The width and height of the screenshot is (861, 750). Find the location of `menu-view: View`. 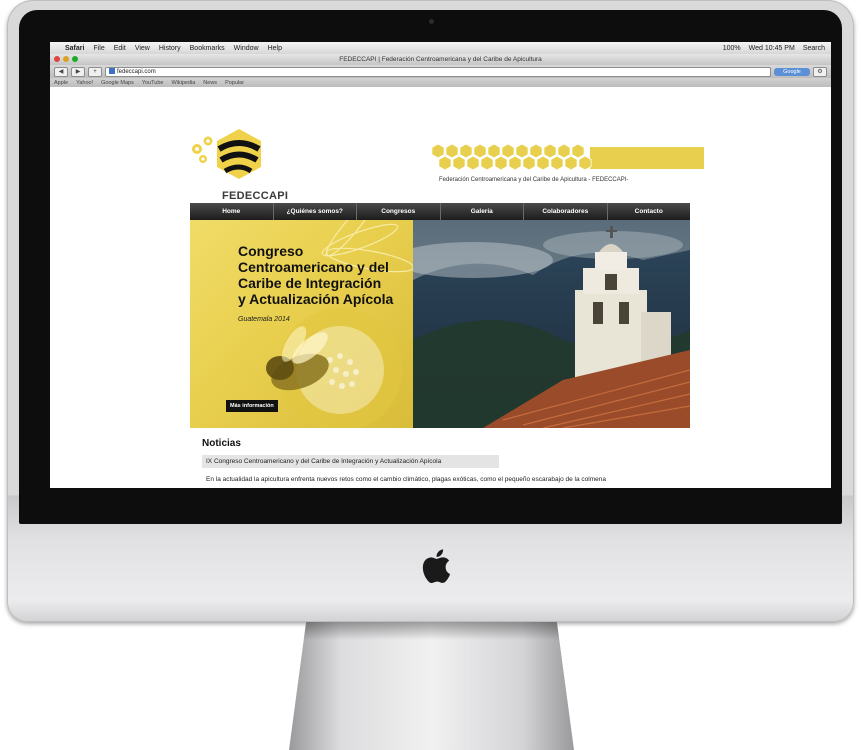

menu-view: View is located at coordinates (142, 48).